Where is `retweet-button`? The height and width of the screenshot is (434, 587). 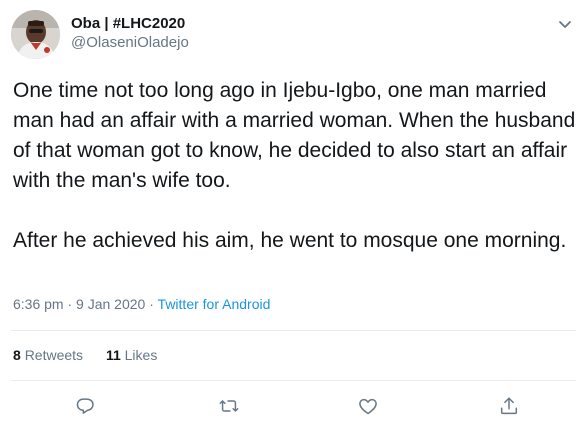
retweet-button is located at coordinates (229, 406).